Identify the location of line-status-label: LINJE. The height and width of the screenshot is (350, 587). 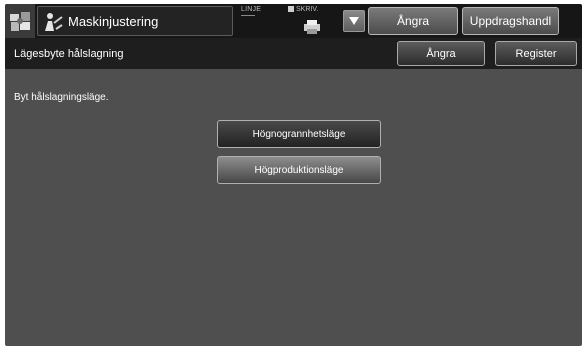
(251, 9).